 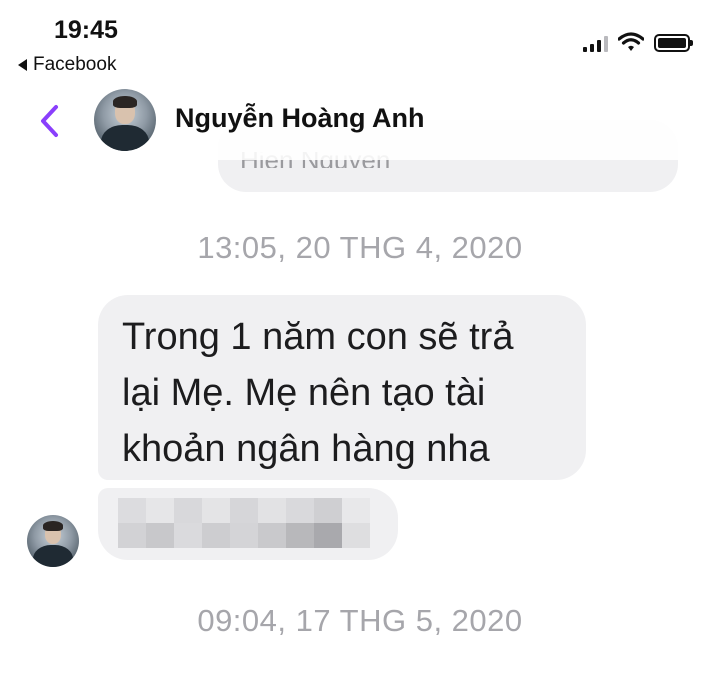 I want to click on back-triangle-icon, so click(x=22, y=65).